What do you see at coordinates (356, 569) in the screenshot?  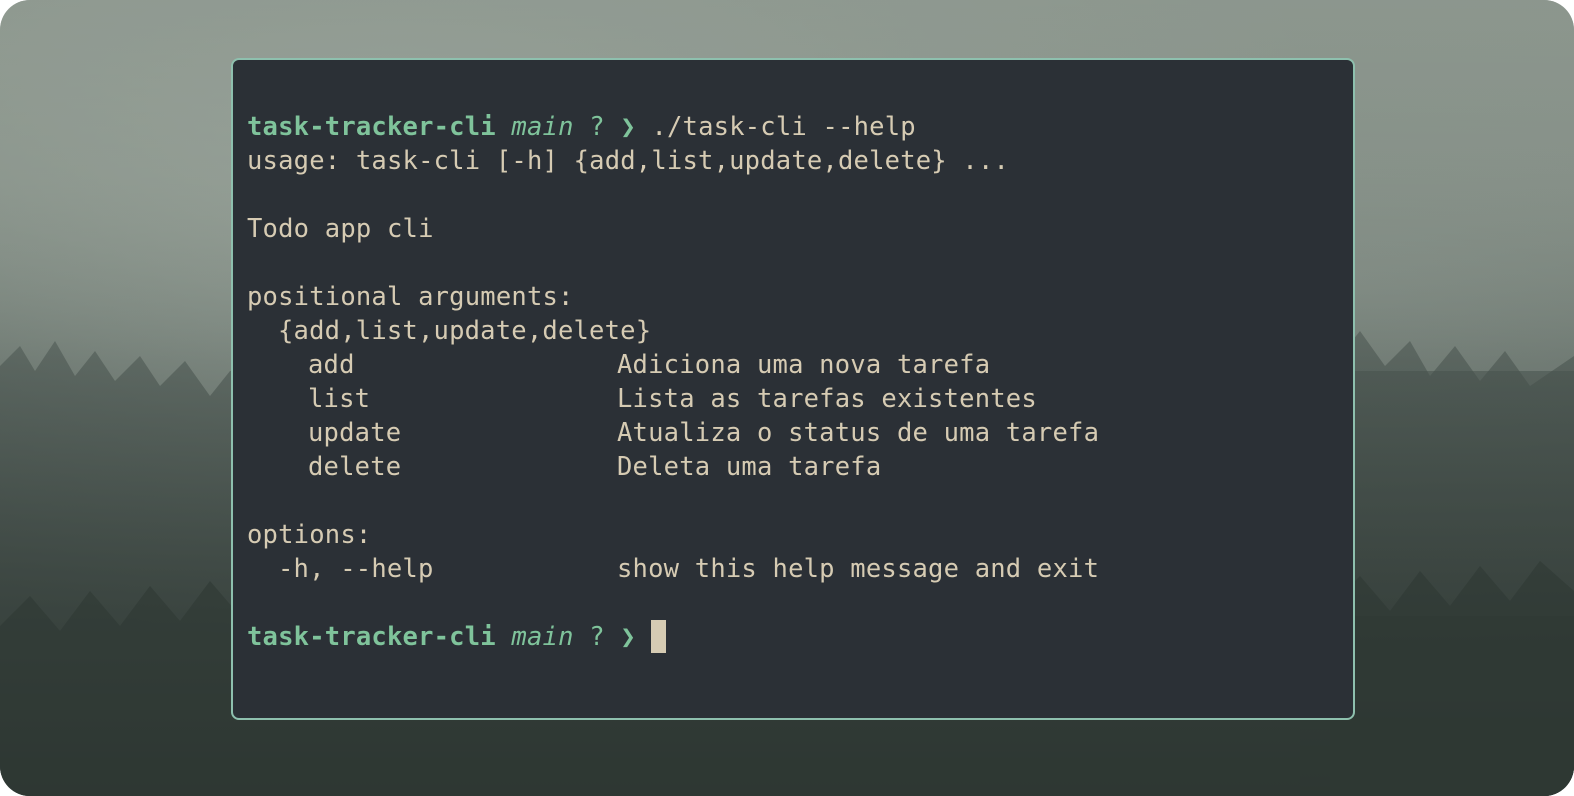 I see `option-flag: -h, --help` at bounding box center [356, 569].